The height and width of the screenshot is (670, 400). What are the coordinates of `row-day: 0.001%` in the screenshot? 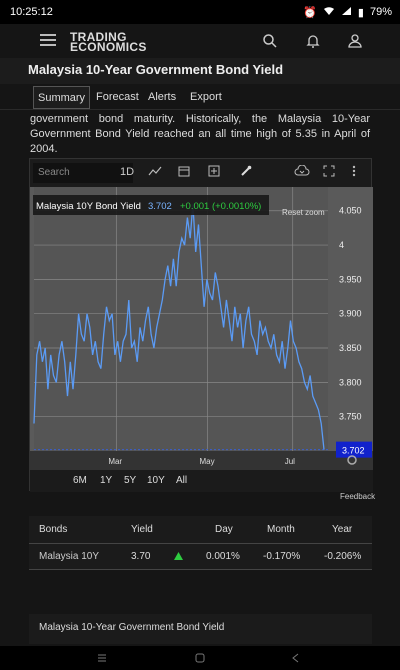 It's located at (223, 556).